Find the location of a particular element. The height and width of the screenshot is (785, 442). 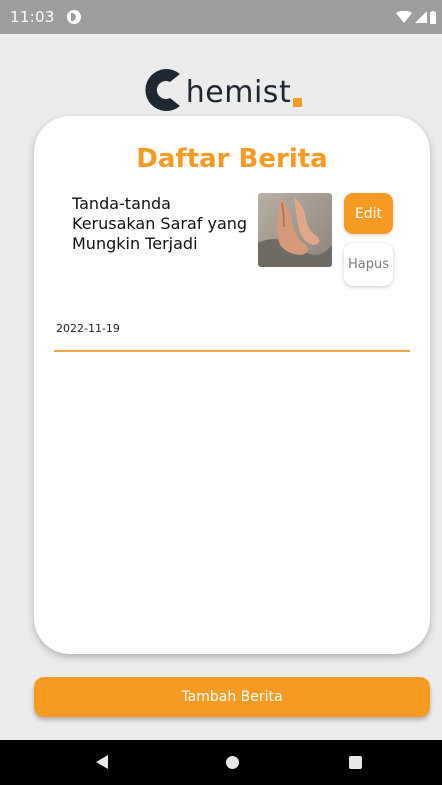

page-title: Daftar Berita is located at coordinates (232, 159).